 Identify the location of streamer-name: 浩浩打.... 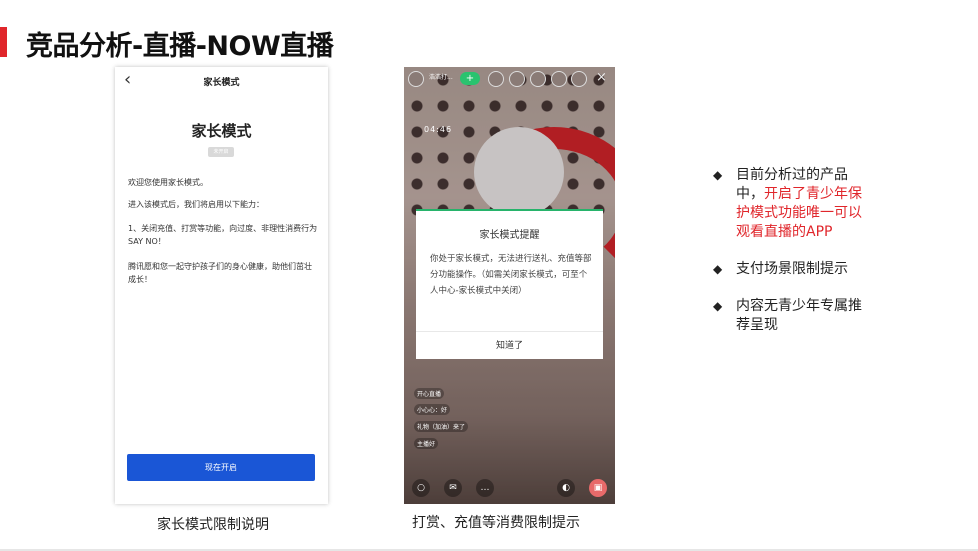
(441, 77).